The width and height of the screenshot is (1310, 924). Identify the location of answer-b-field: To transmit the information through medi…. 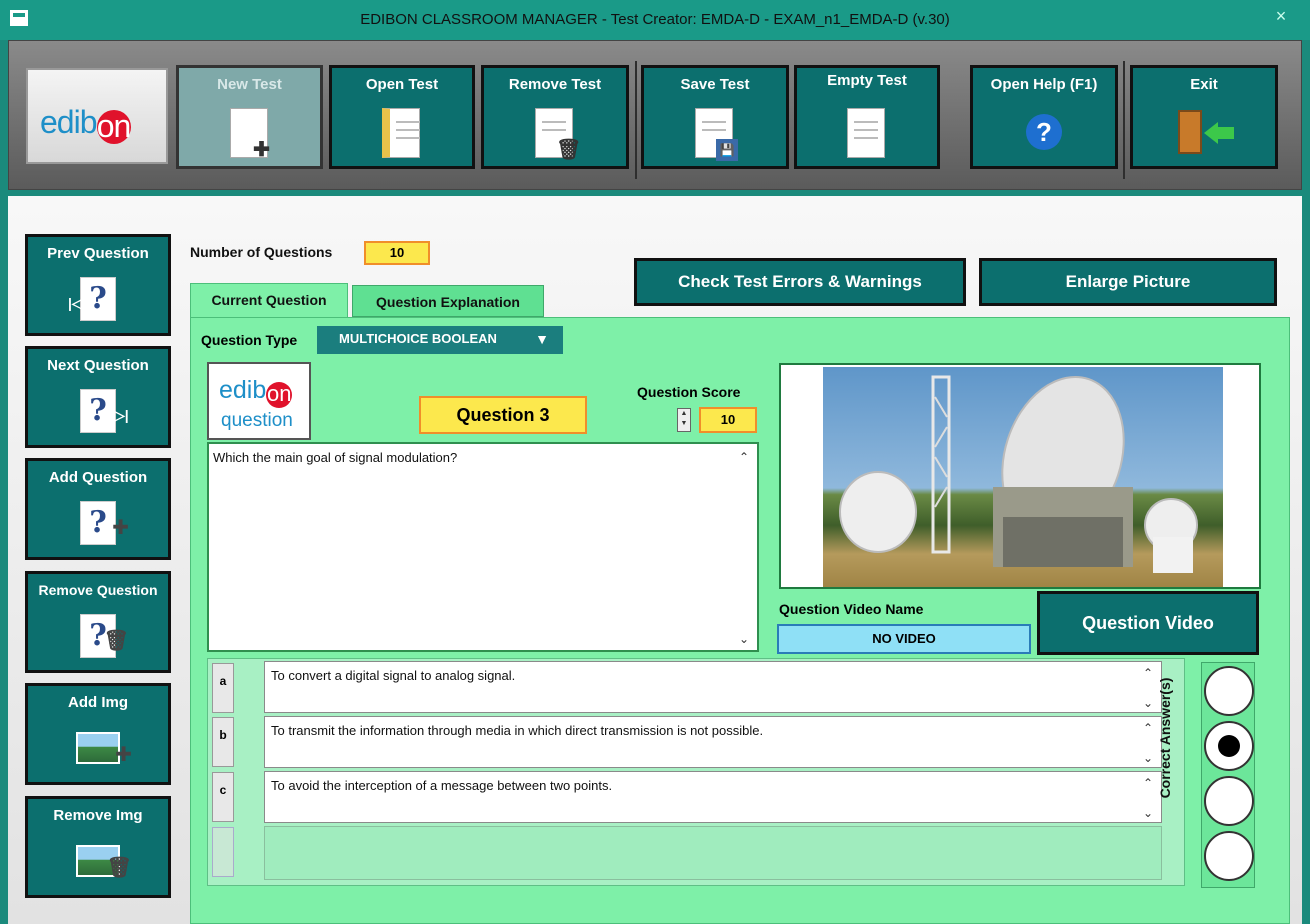
(713, 742).